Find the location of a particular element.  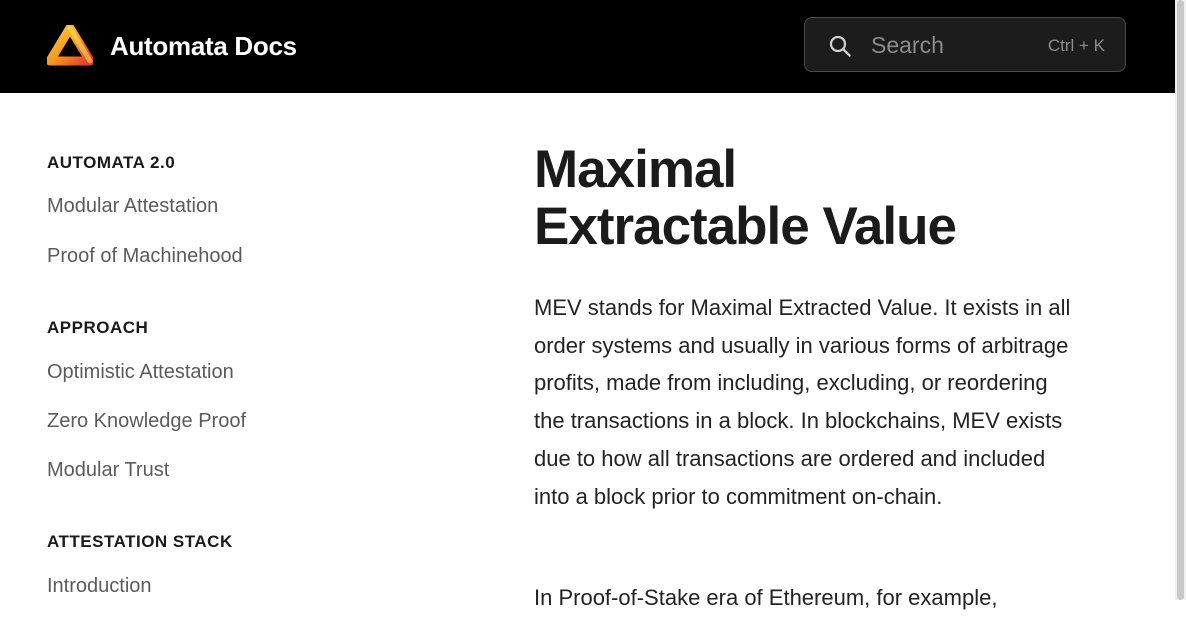

sidebar-item-modular-attestation: Modular Attestation is located at coordinates (132, 206).